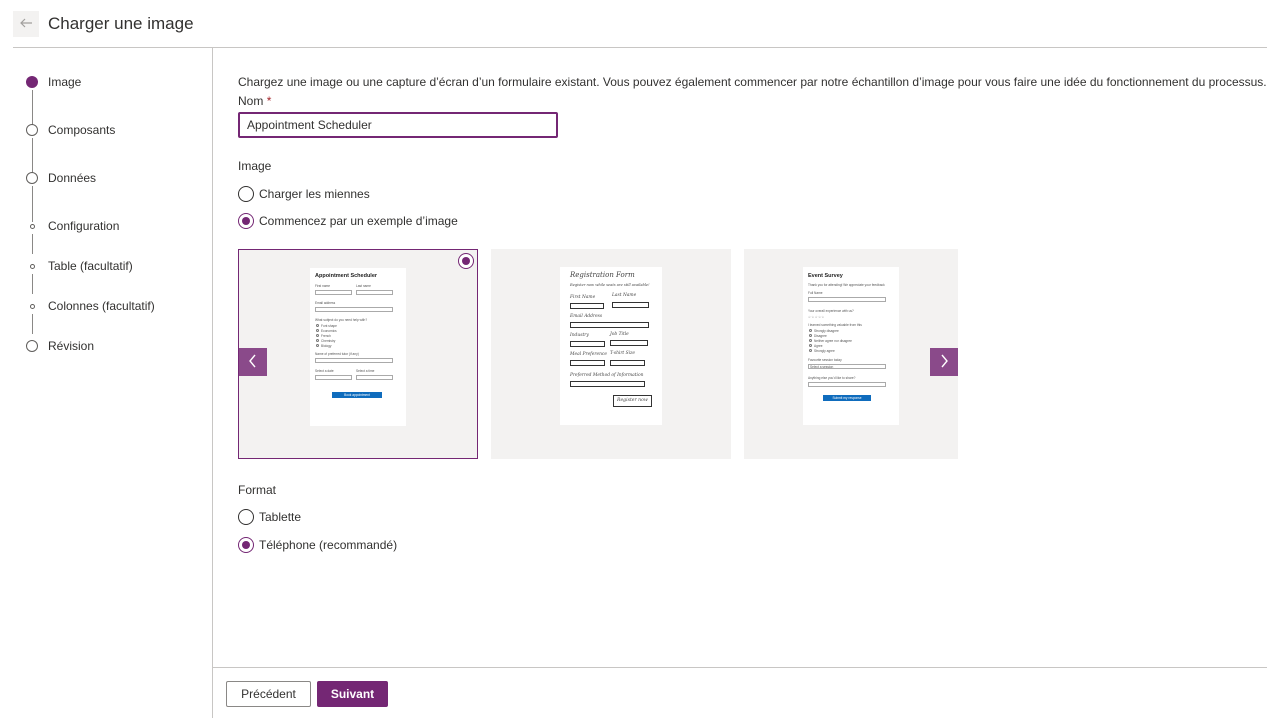 The height and width of the screenshot is (718, 1267). I want to click on thumb-text: Select a date, so click(324, 371).